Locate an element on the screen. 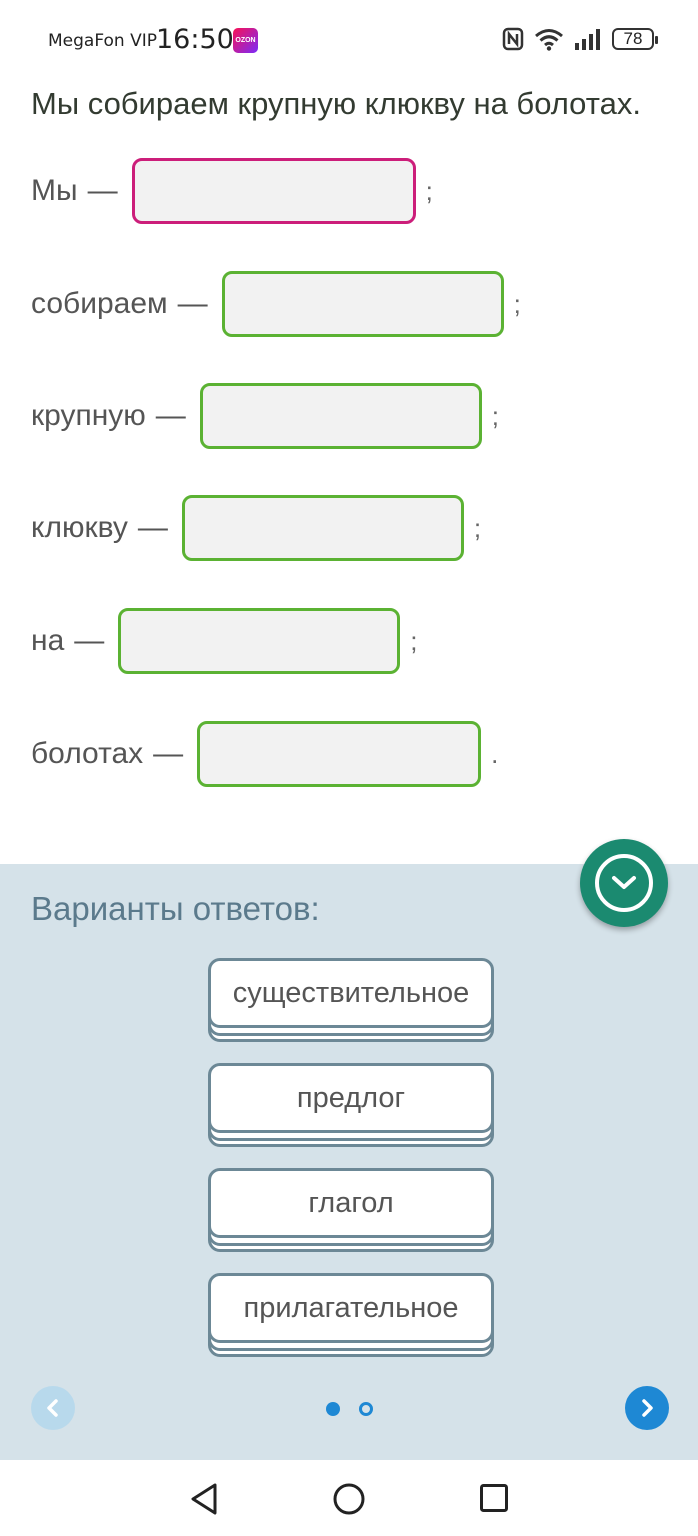 This screenshot has width=698, height=1536. drop-slot-sobiraem is located at coordinates (362, 304).